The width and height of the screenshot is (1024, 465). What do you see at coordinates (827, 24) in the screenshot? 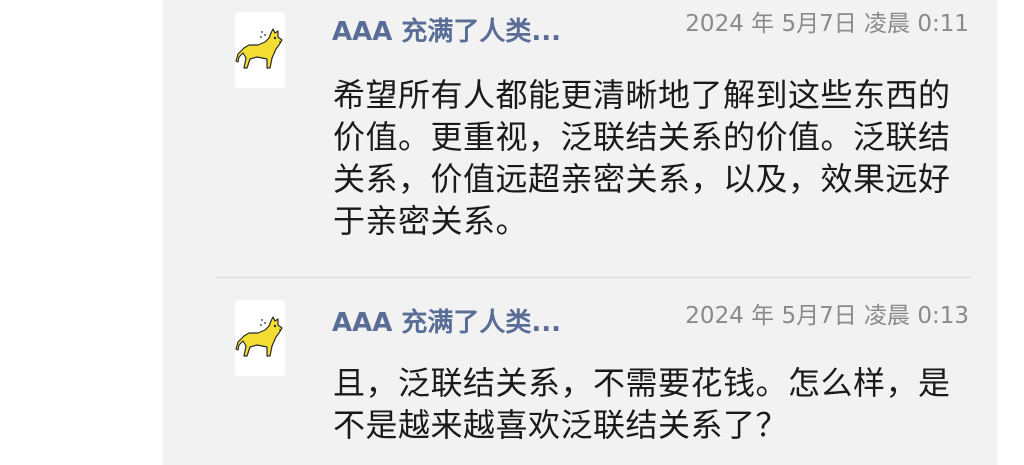
I see `timestamp: 2024 年 5月7日 凌晨 0:11` at bounding box center [827, 24].